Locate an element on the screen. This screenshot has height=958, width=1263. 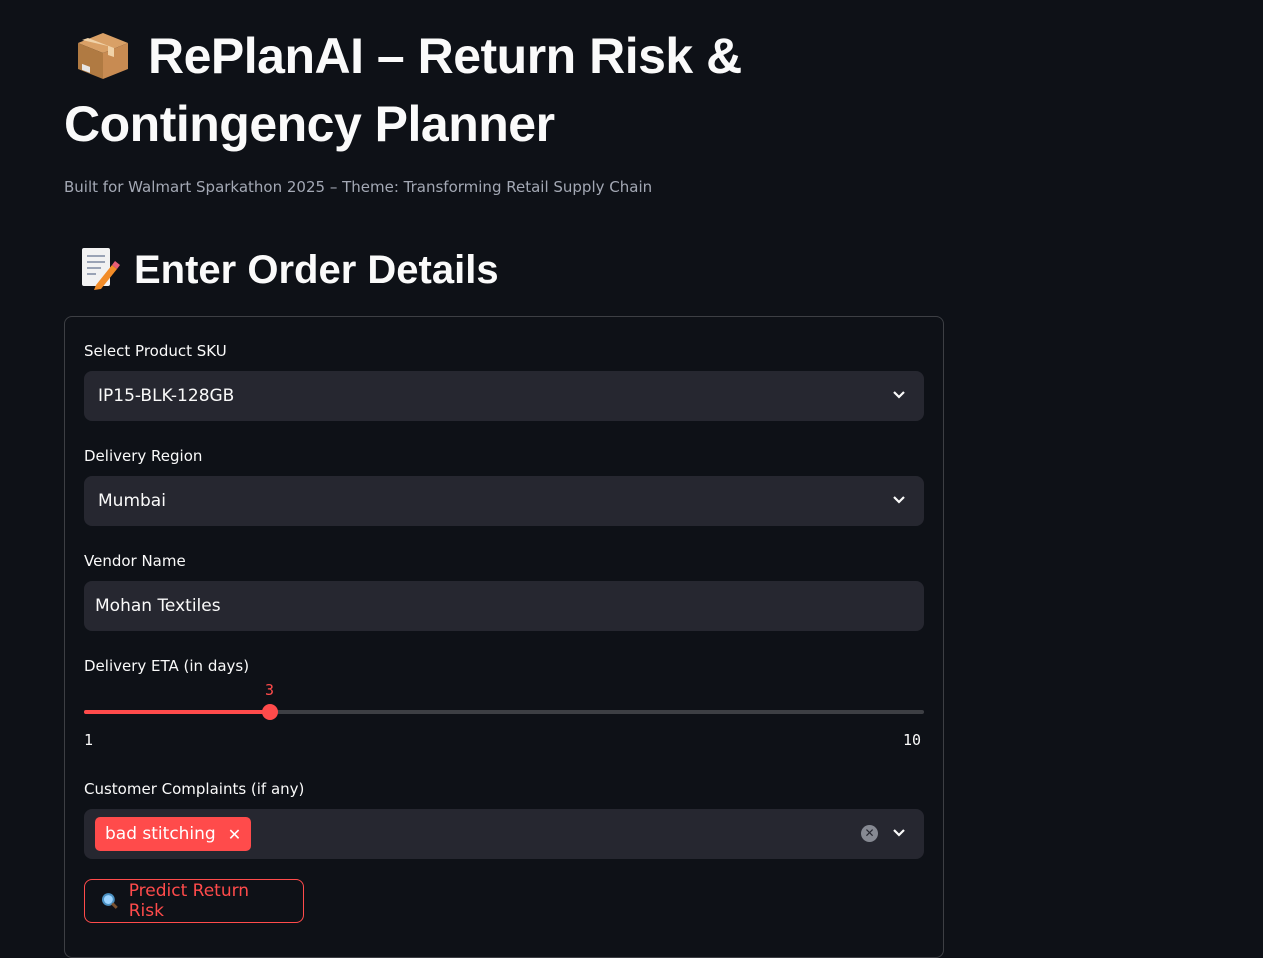
section-heading: Enter Order Details is located at coordinates (281, 270).